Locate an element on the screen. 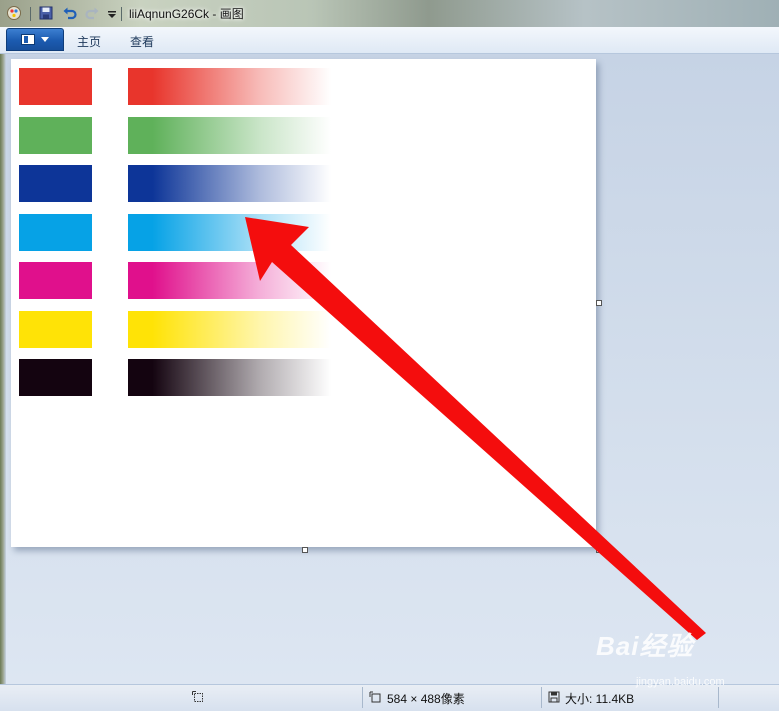 This screenshot has width=779, height=711. watermark-brand: Bai经验 is located at coordinates (645, 646).